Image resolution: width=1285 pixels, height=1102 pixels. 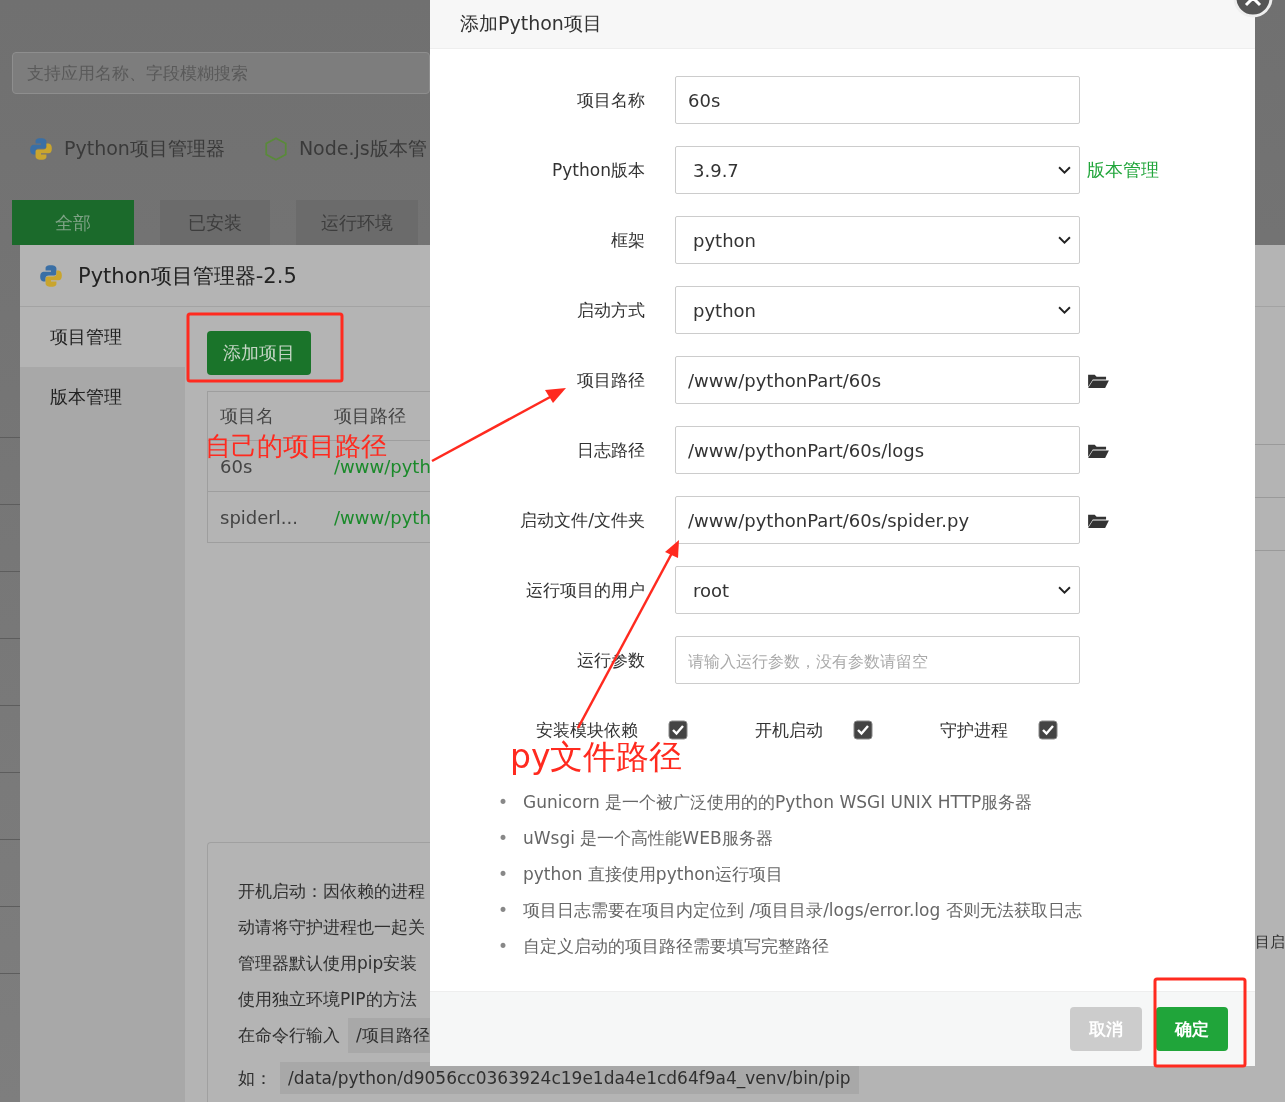 What do you see at coordinates (247, 416) in the screenshot?
I see `column-header: 项目名` at bounding box center [247, 416].